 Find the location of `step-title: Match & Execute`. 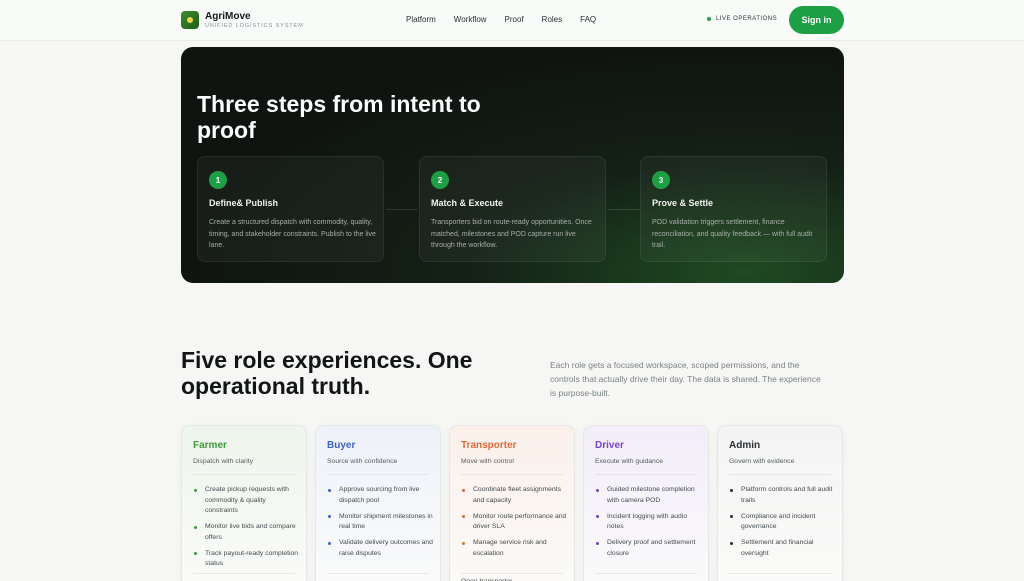

step-title: Match & Execute is located at coordinates (467, 203).